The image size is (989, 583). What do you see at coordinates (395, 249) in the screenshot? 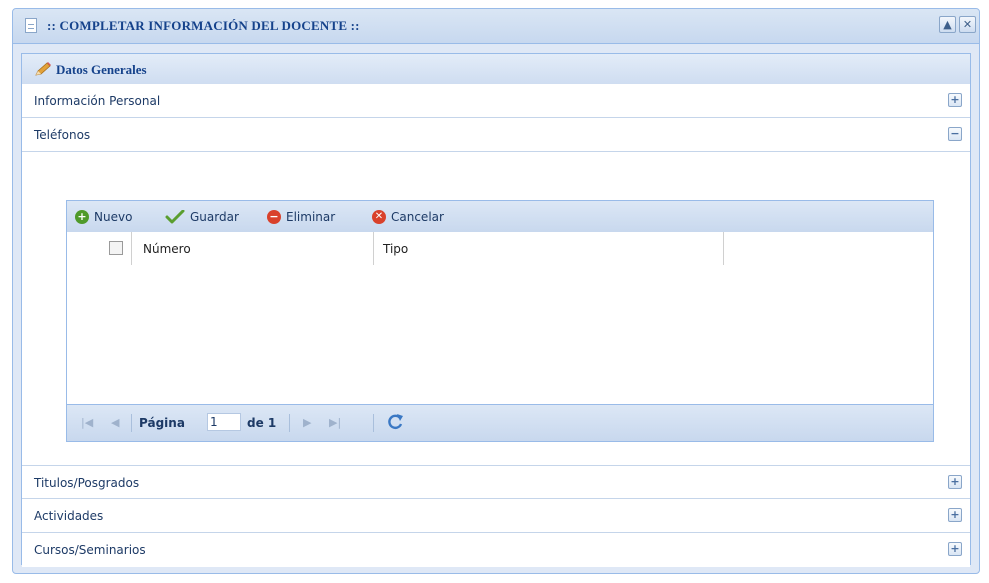
I see `column-header-tipo: Tipo` at bounding box center [395, 249].